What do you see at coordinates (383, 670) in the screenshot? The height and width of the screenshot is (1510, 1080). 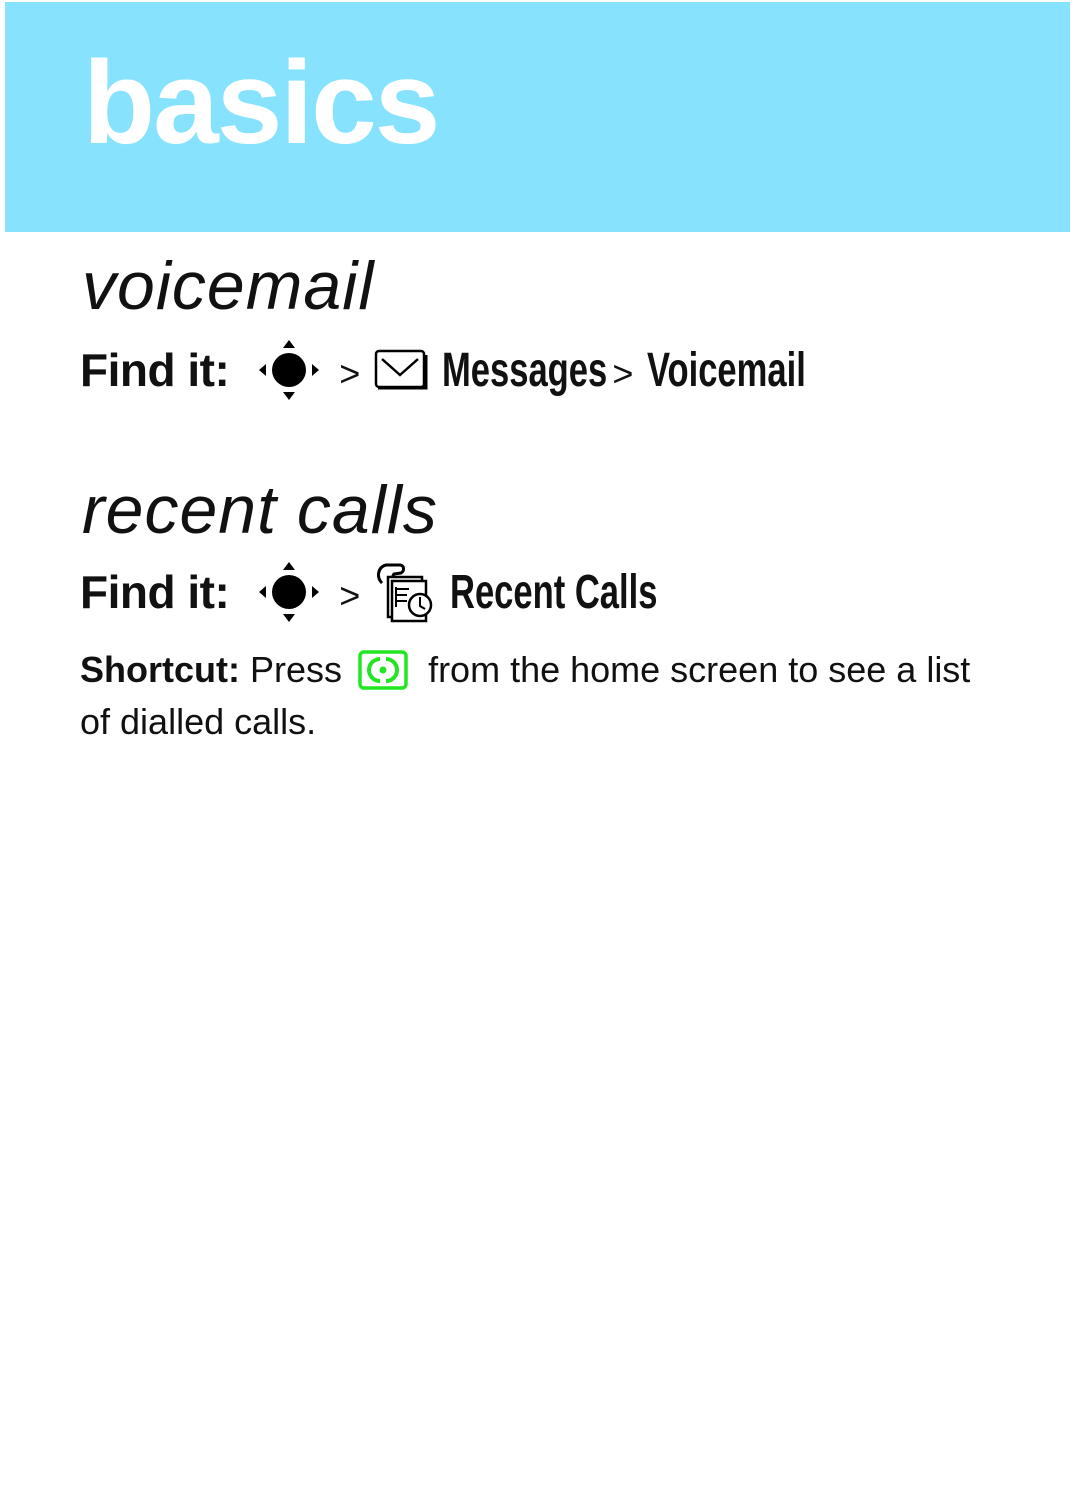 I see `send-key-icon` at bounding box center [383, 670].